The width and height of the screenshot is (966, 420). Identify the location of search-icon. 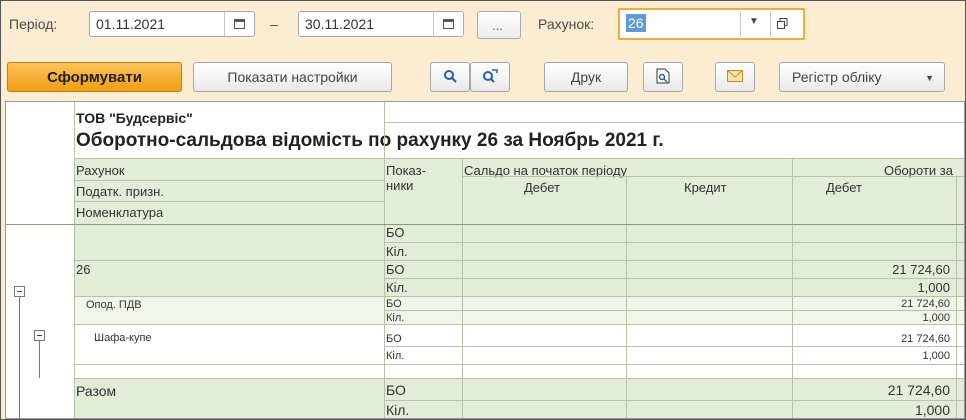
(450, 77).